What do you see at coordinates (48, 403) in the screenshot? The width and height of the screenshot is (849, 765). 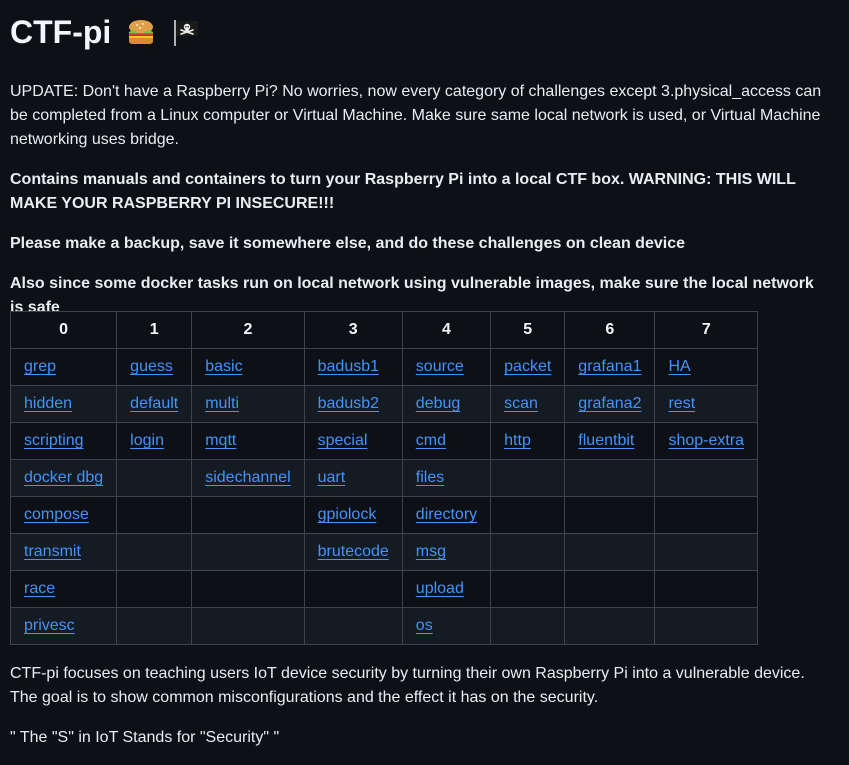 I see `challenge-link-hidden: hidden` at bounding box center [48, 403].